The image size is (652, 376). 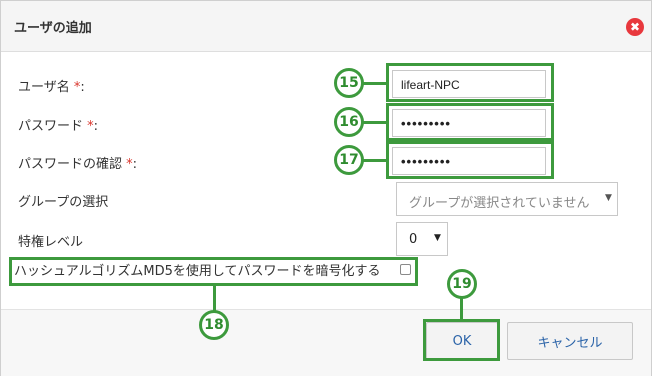 What do you see at coordinates (53, 28) in the screenshot?
I see `dialog-title: ユーザの追加` at bounding box center [53, 28].